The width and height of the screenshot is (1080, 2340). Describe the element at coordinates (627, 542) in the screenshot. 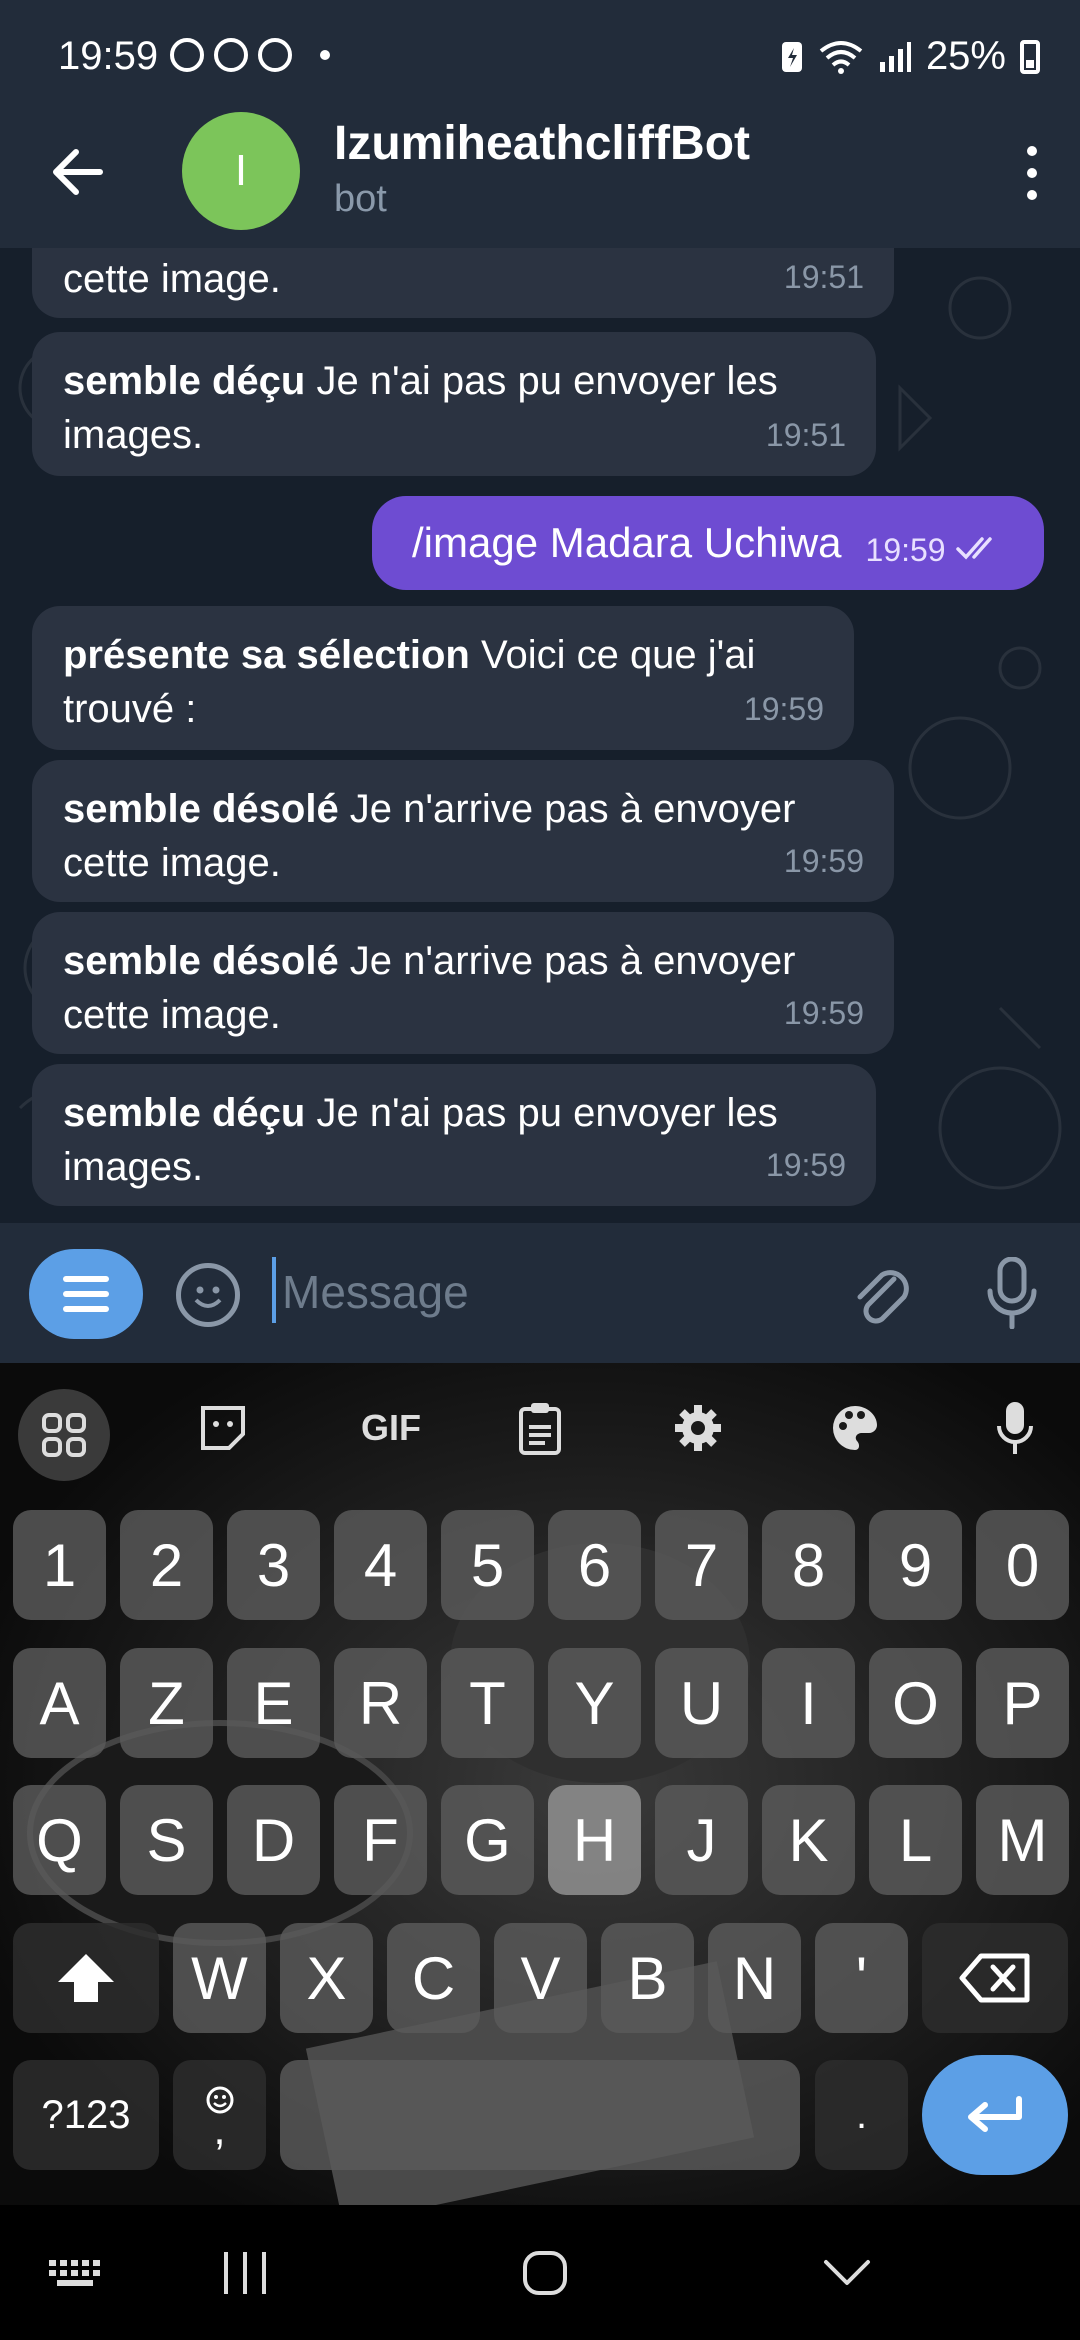

I see `message-text: /image Madara Uchiwa` at that location.